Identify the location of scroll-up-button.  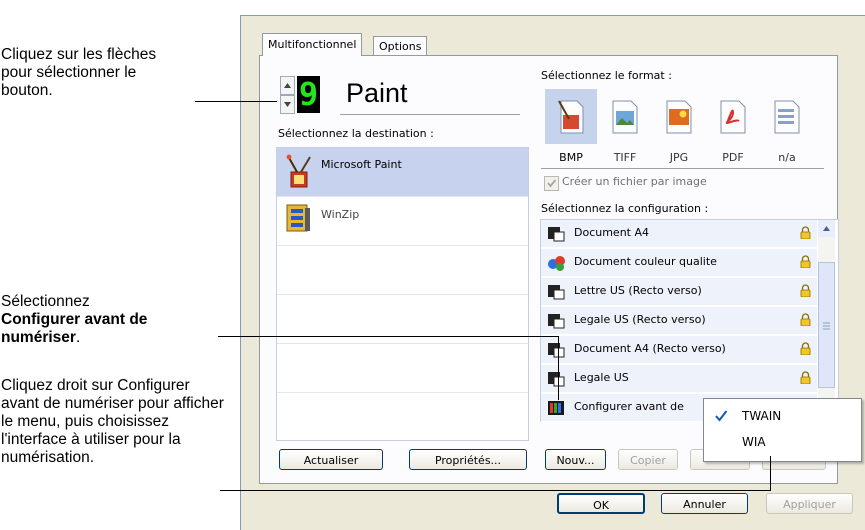
(826, 228).